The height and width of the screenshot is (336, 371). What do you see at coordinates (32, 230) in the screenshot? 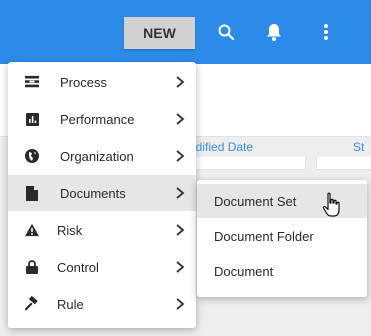
I see `warning-icon` at bounding box center [32, 230].